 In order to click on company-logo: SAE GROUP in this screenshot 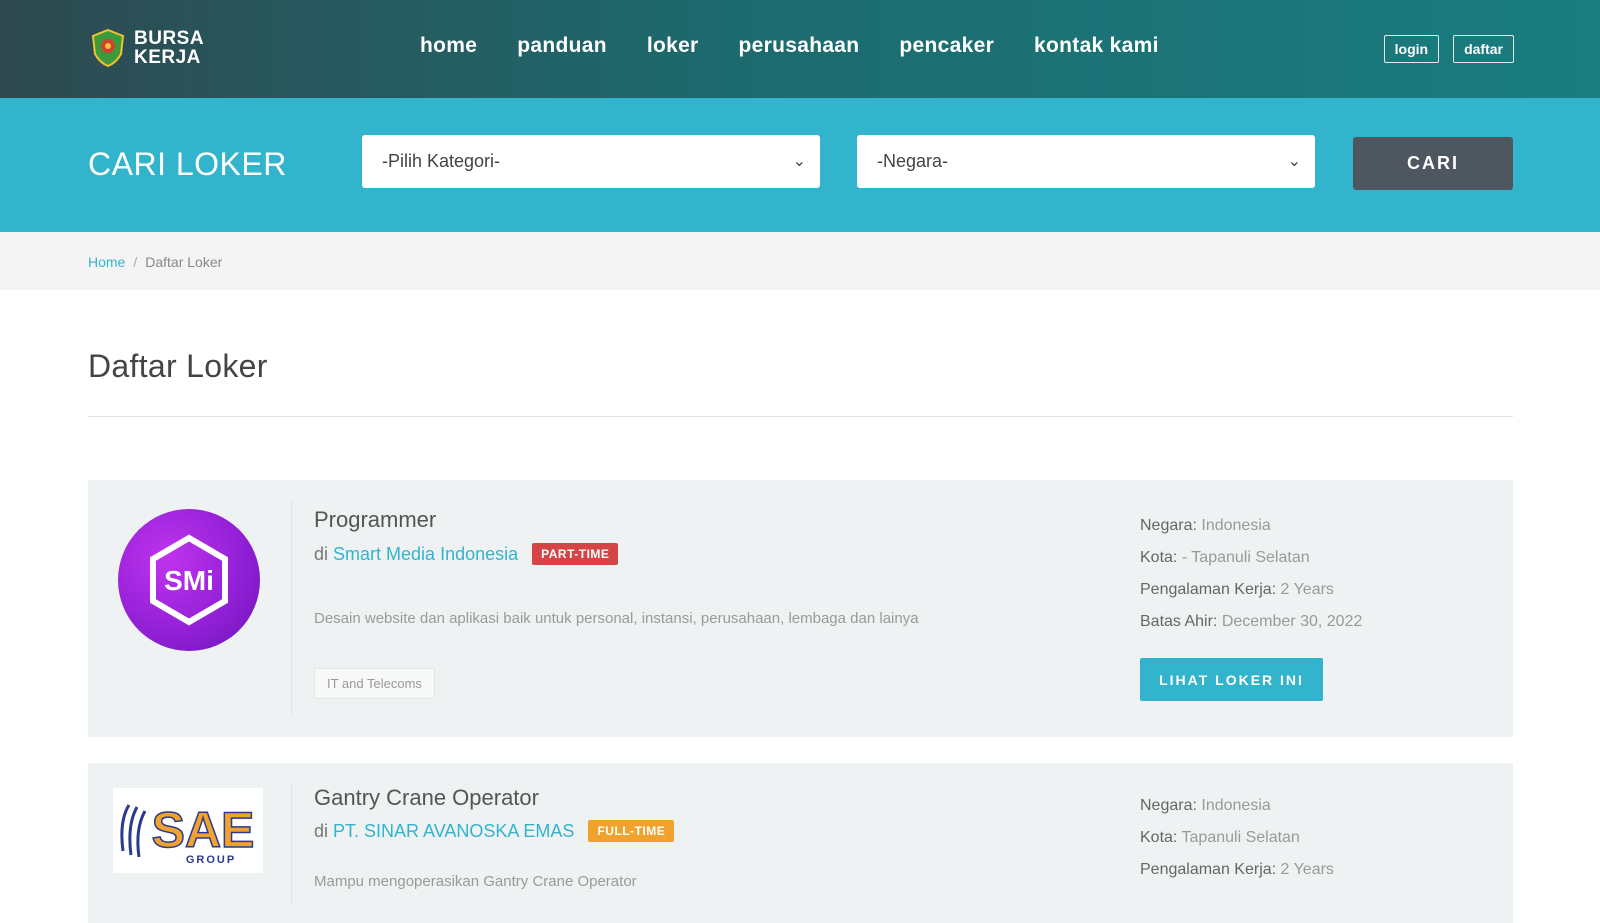, I will do `click(188, 830)`.